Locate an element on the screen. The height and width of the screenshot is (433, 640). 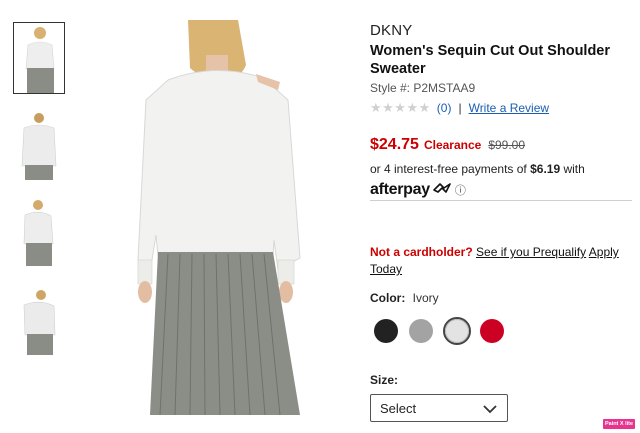
size-selected-value: Select is located at coordinates (398, 408).